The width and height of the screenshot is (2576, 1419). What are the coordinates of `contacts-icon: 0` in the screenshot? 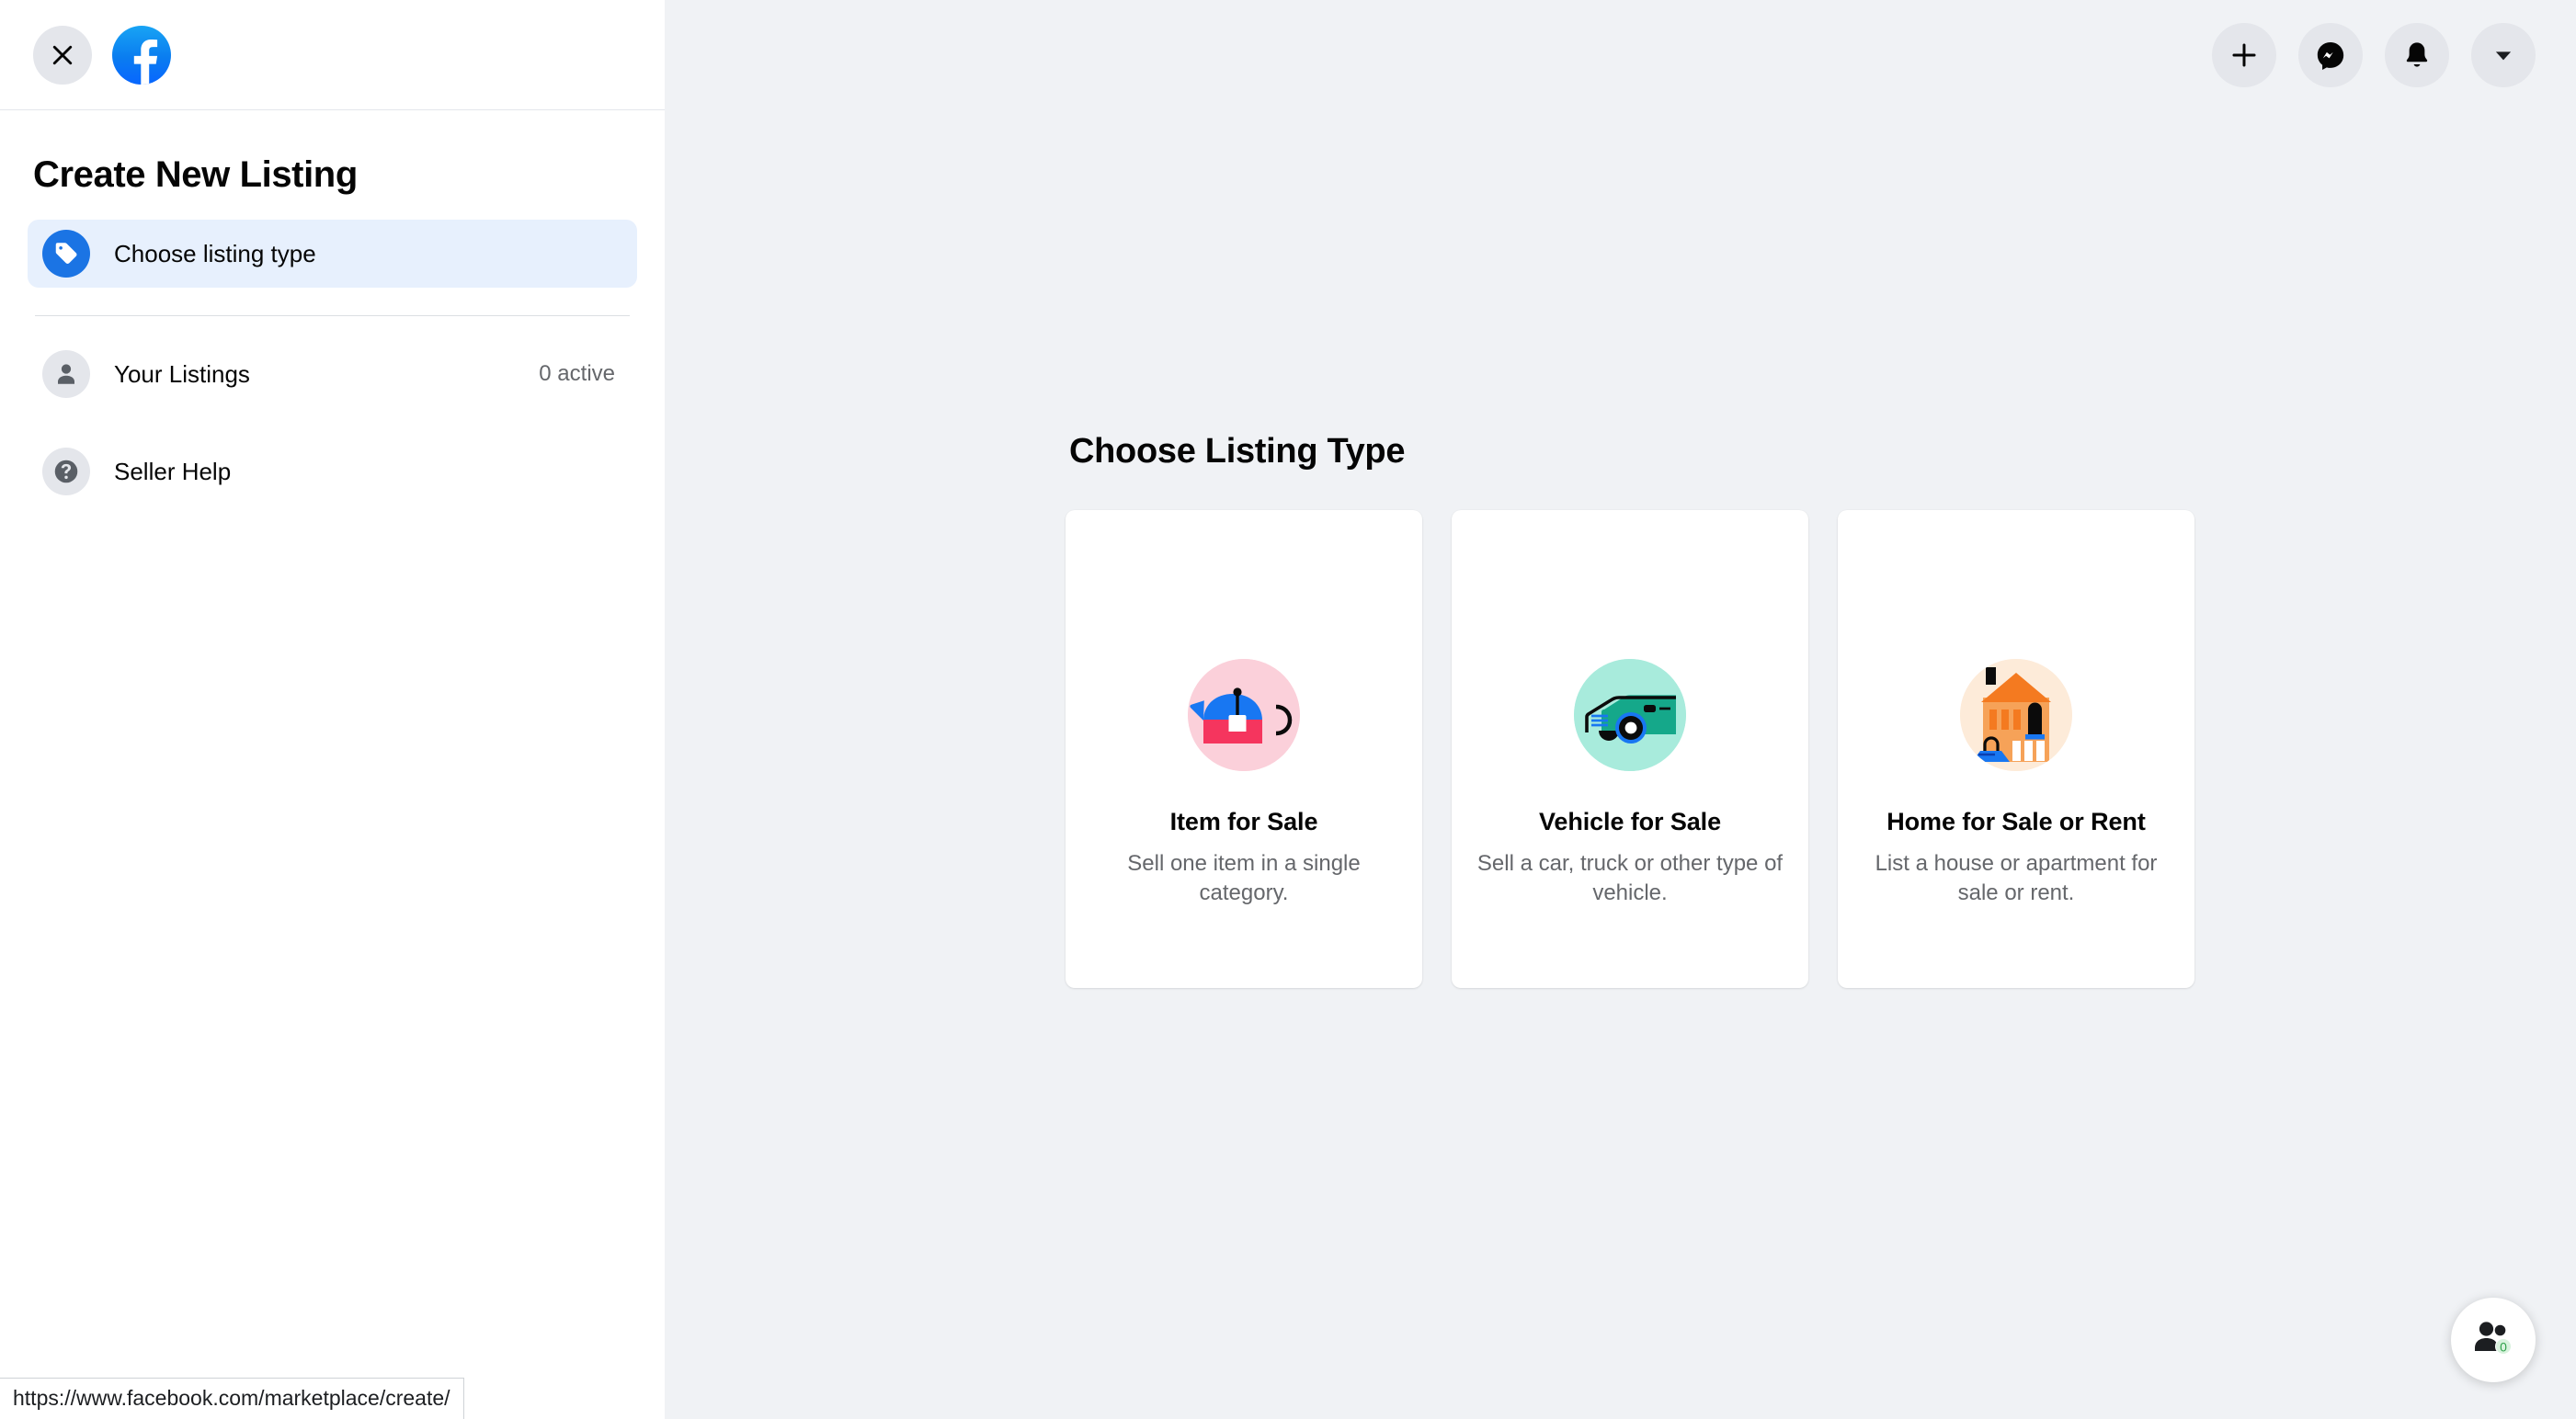 It's located at (2493, 1339).